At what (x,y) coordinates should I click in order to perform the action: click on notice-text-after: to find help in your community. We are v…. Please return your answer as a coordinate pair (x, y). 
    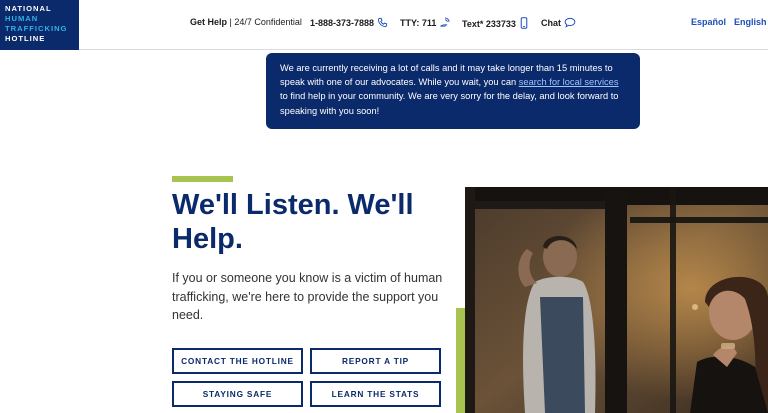
    Looking at the image, I should click on (449, 103).